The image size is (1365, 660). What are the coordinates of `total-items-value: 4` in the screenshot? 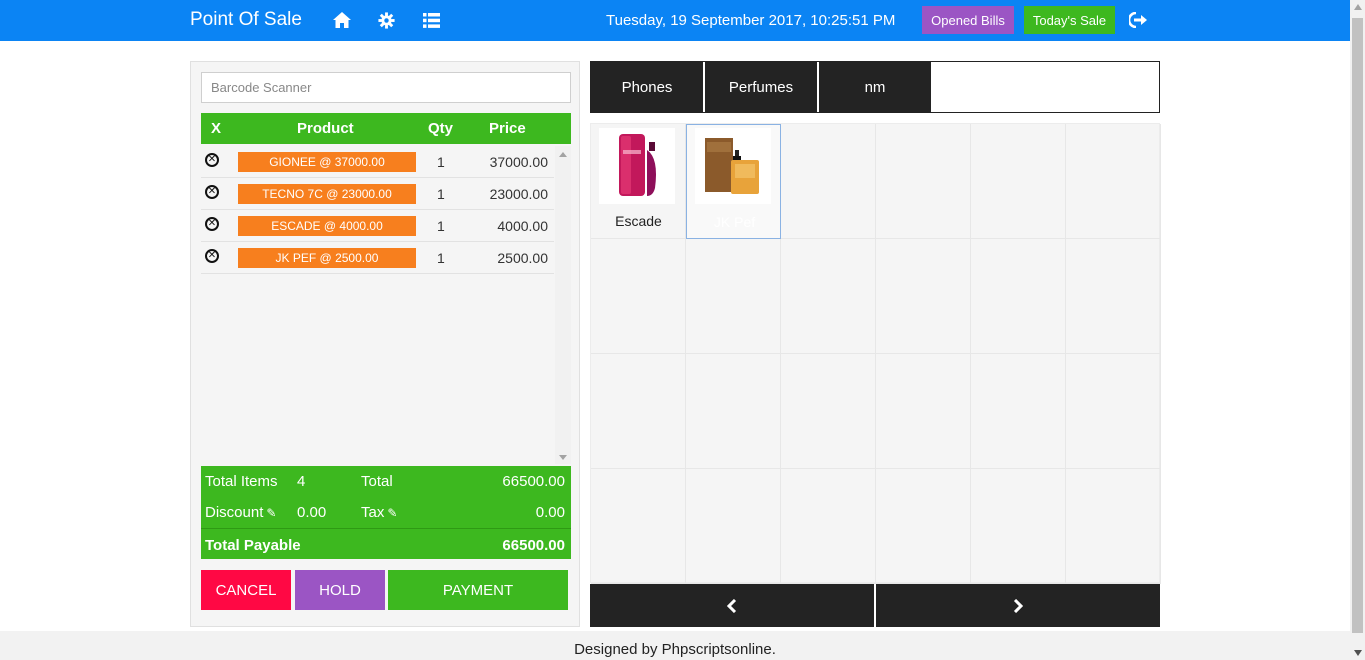 It's located at (301, 481).